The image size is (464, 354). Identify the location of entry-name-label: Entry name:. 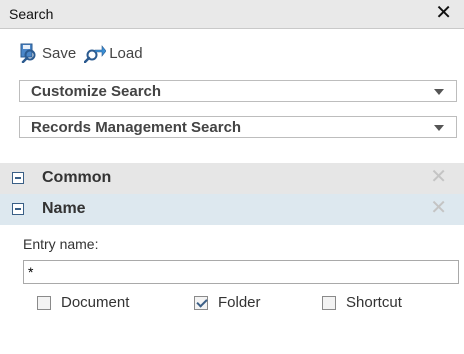
(61, 244).